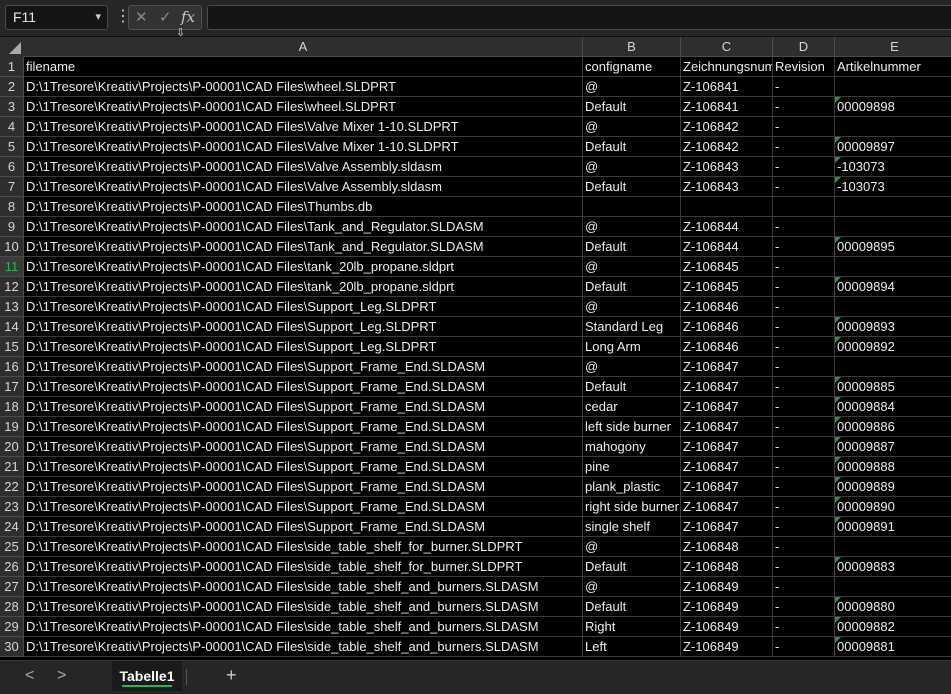  What do you see at coordinates (804, 147) in the screenshot?
I see `cell-d5: -` at bounding box center [804, 147].